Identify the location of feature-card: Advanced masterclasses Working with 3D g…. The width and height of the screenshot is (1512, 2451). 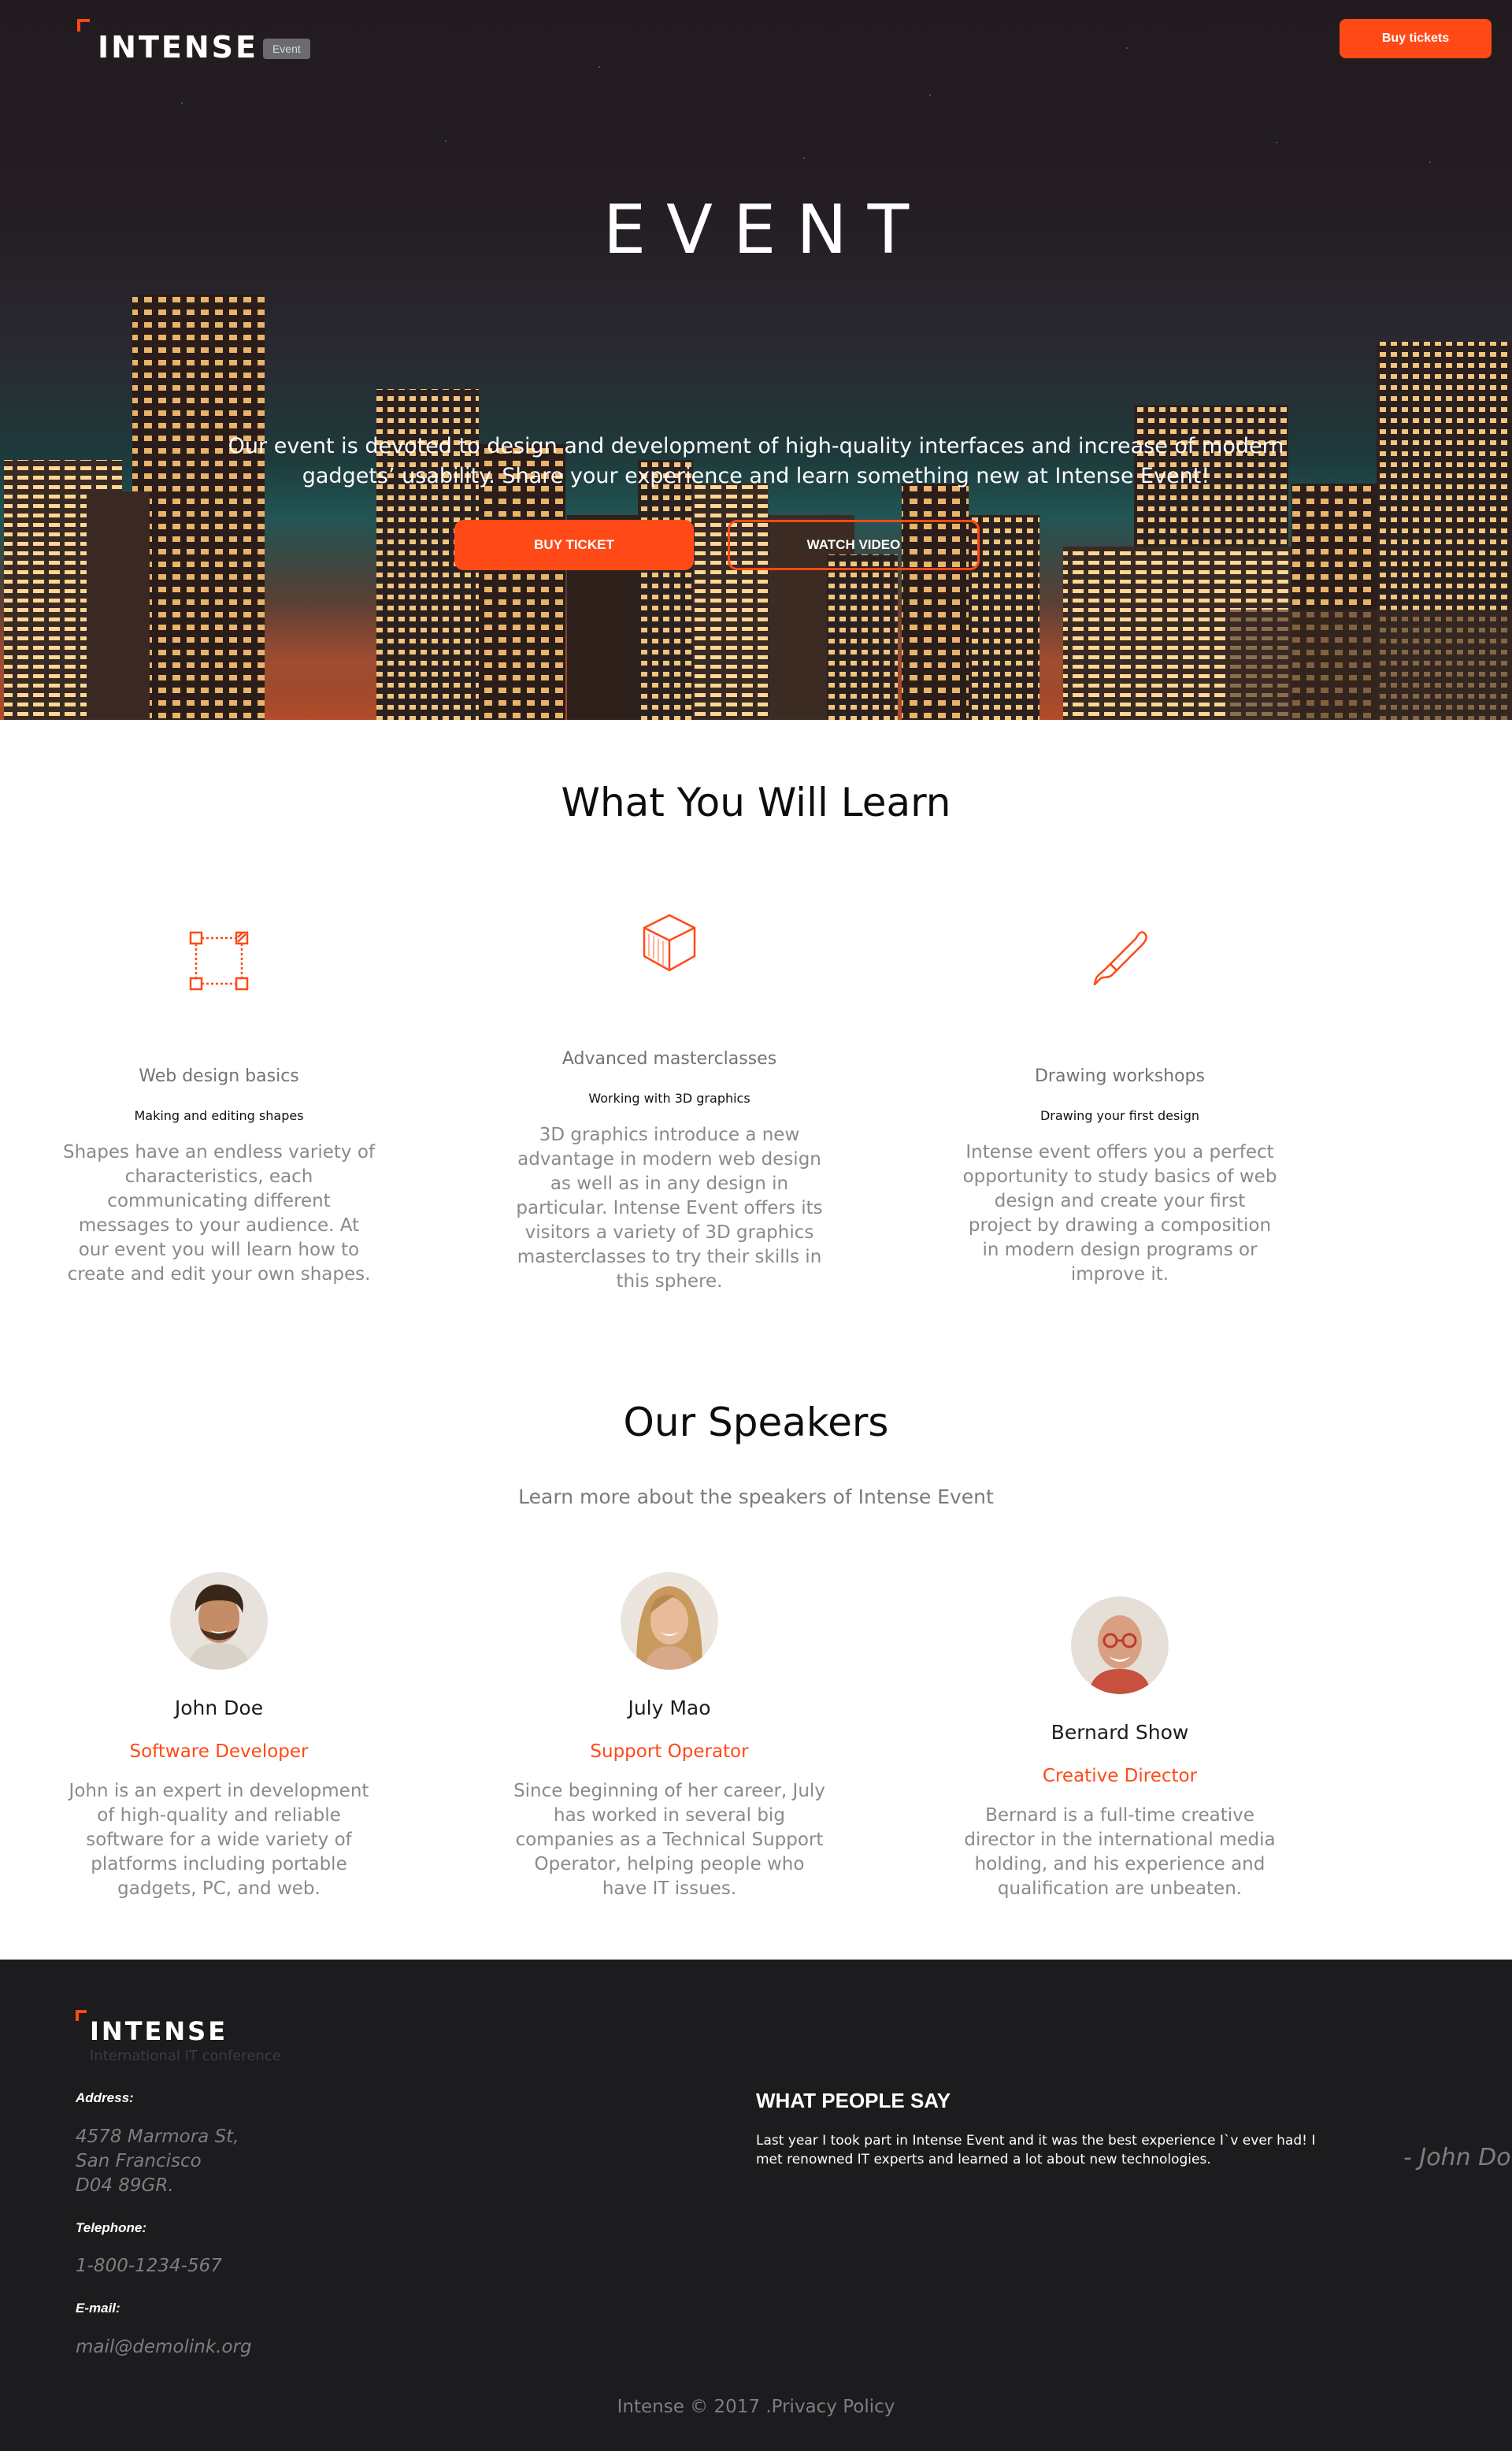
(669, 1103).